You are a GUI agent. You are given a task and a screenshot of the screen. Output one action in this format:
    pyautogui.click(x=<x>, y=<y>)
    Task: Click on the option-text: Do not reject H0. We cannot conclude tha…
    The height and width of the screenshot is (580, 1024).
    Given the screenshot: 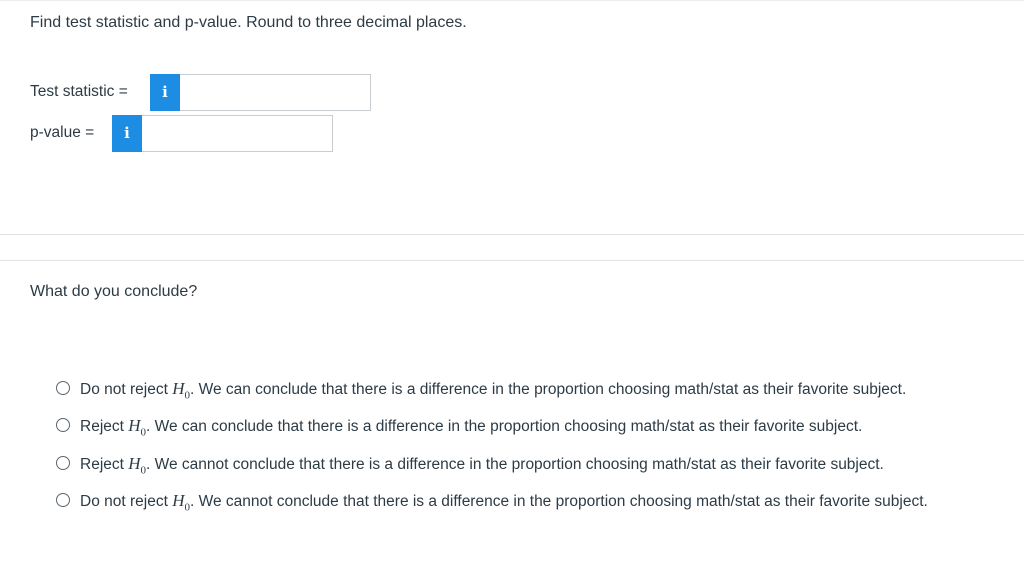 What is the action you would take?
    pyautogui.click(x=504, y=502)
    